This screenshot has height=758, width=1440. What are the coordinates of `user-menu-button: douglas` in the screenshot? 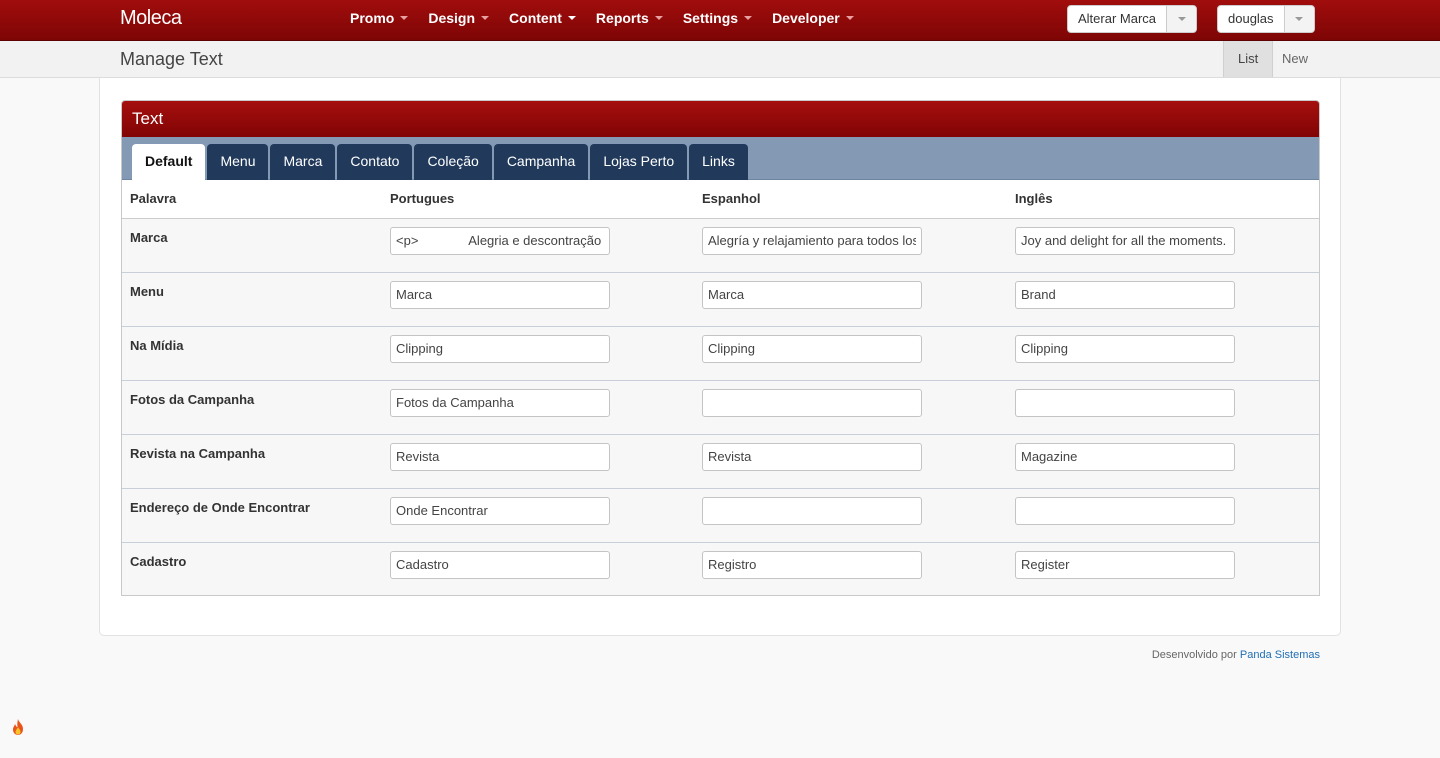 It's located at (1266, 19).